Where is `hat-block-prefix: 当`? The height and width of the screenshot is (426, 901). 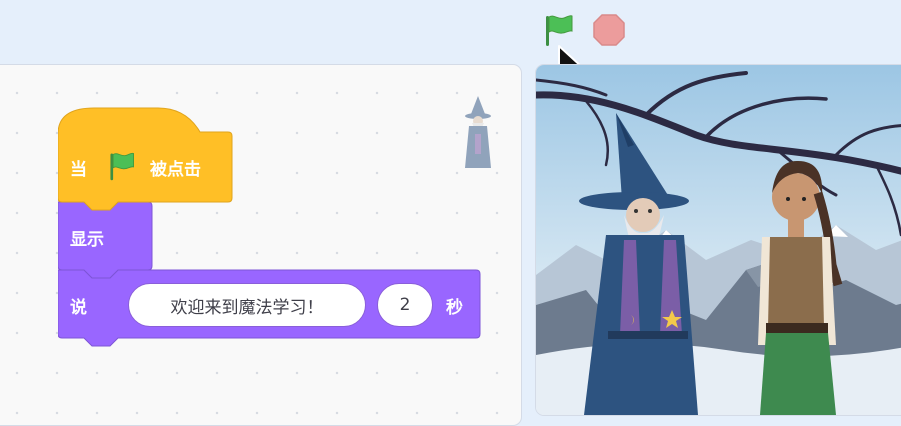 hat-block-prefix: 当 is located at coordinates (78, 170).